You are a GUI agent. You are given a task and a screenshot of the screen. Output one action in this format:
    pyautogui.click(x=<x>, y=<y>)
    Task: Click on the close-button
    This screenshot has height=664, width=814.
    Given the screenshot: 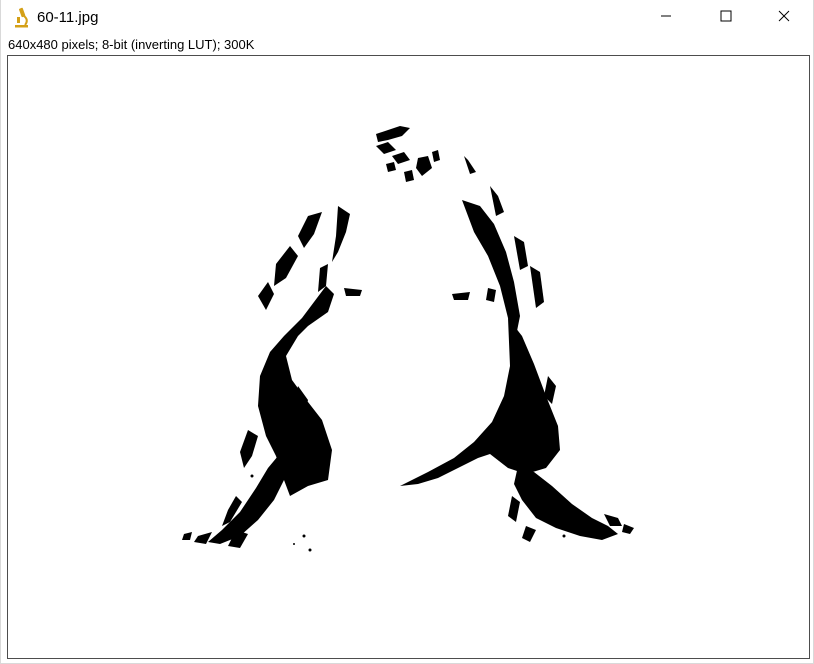 What is the action you would take?
    pyautogui.click(x=784, y=18)
    